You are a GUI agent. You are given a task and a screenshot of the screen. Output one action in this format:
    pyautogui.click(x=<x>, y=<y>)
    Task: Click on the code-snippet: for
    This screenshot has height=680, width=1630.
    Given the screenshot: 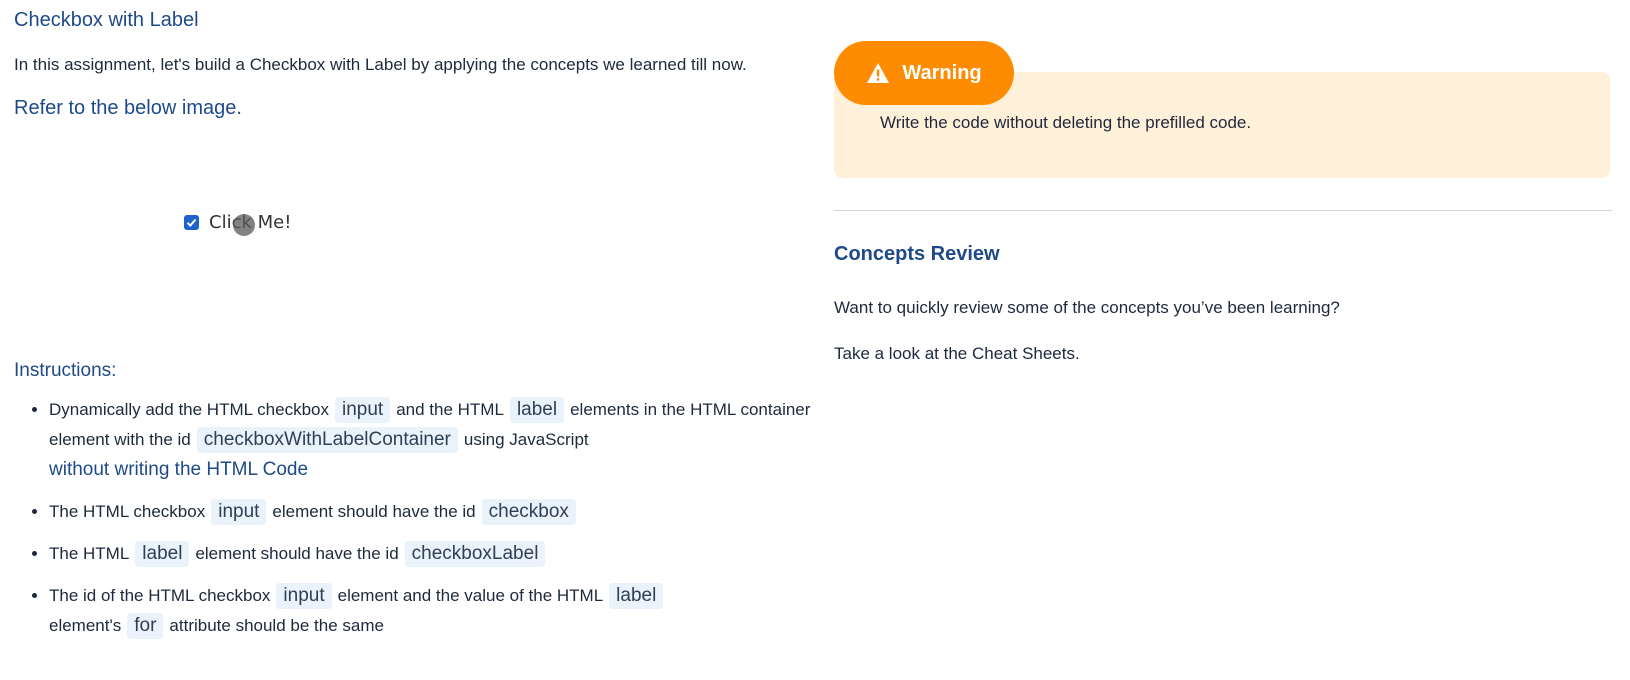 What is the action you would take?
    pyautogui.click(x=145, y=626)
    